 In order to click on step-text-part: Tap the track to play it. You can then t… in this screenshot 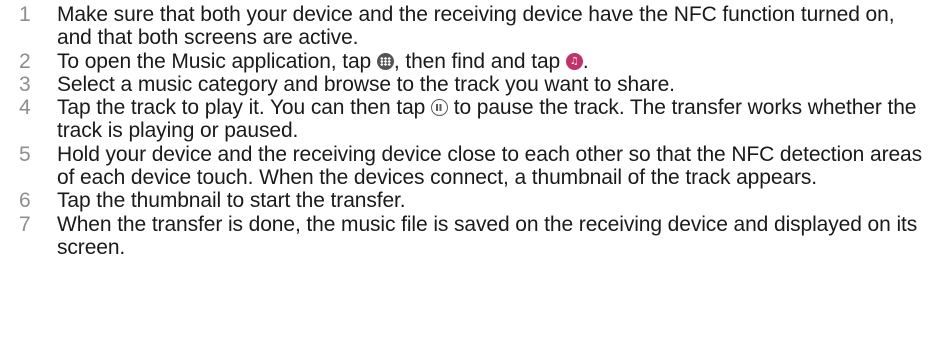, I will do `click(244, 108)`.